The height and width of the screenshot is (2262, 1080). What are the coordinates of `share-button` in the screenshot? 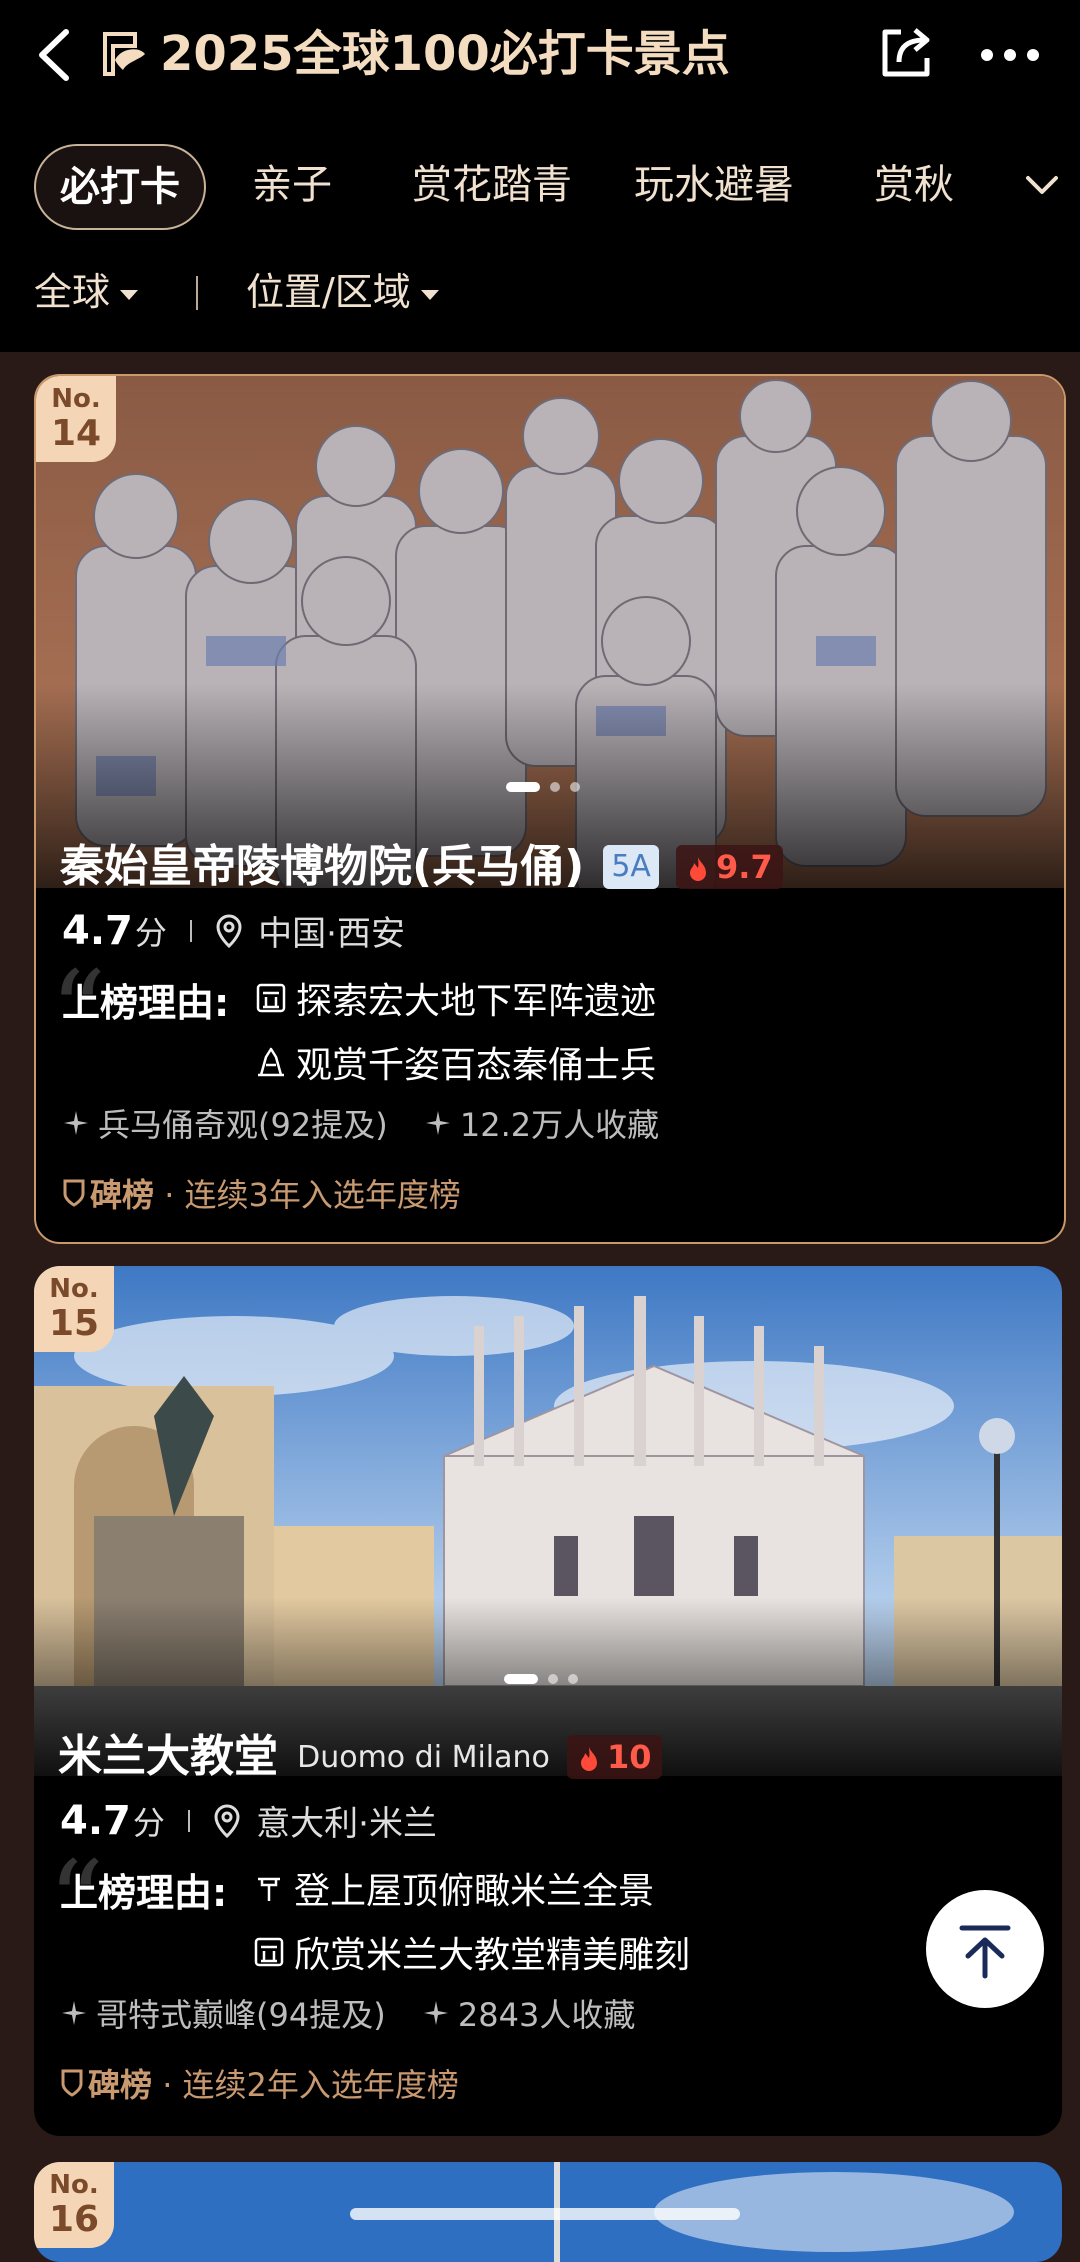 It's located at (906, 53).